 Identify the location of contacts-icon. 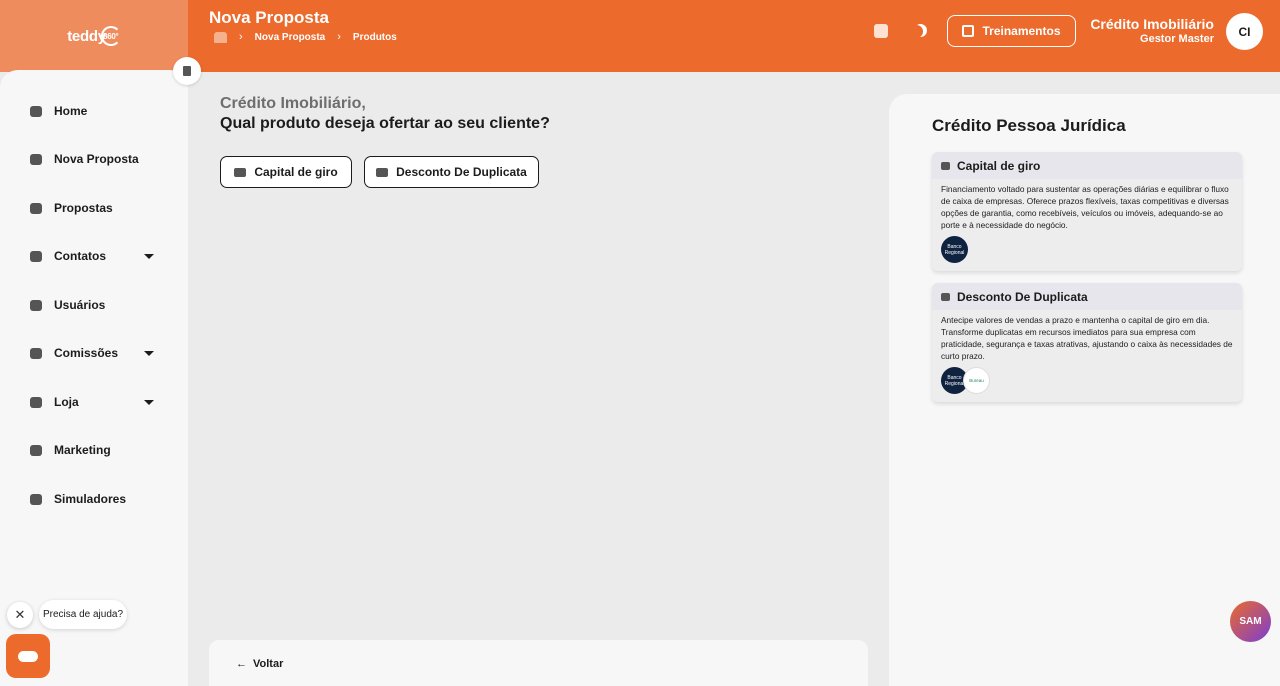
(36, 256).